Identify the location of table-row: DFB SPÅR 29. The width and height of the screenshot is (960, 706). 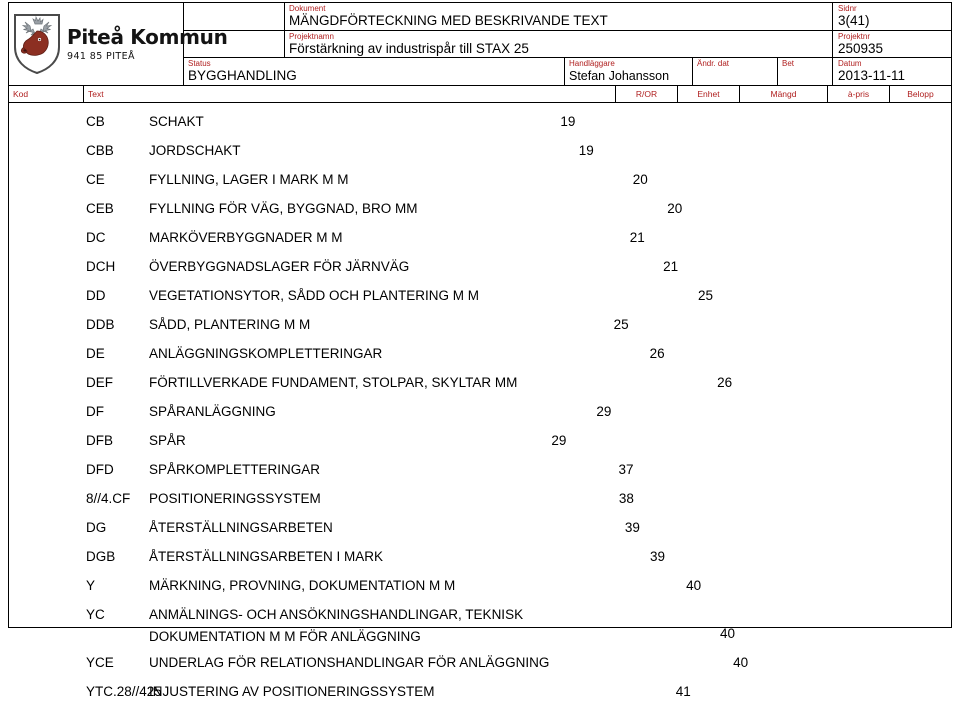
(480, 440).